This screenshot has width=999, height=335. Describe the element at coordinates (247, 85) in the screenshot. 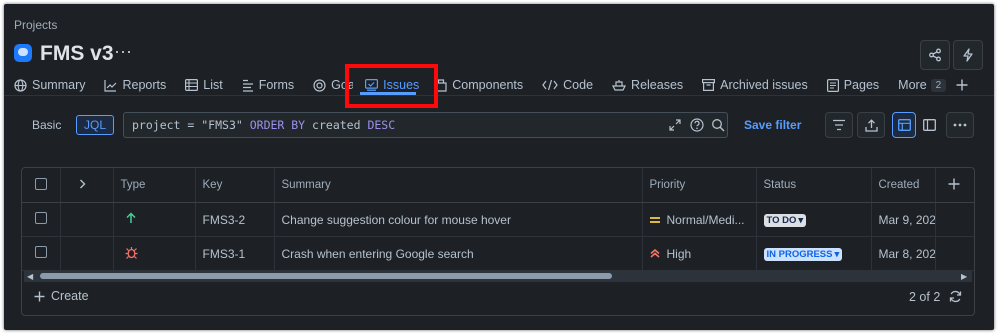

I see `forms-icon` at that location.